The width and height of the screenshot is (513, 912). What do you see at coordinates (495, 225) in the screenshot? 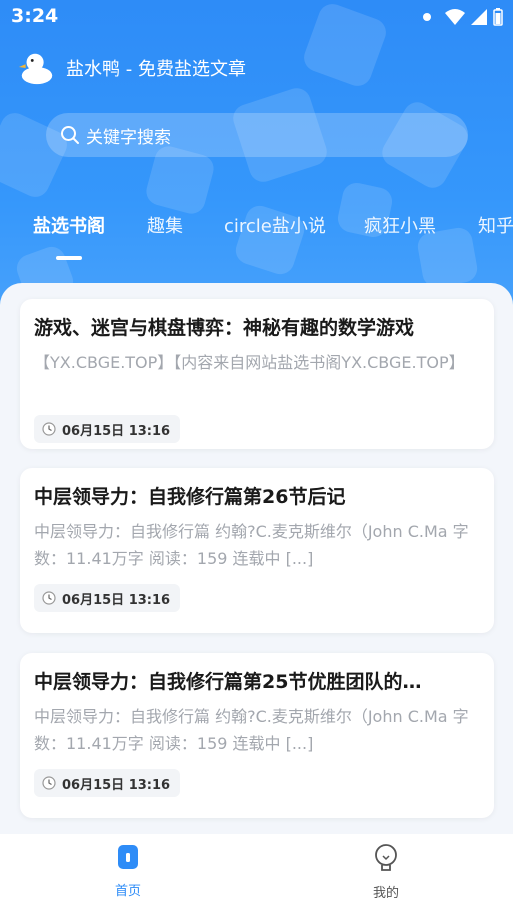
I see `tab-zhihu: 知乎` at bounding box center [495, 225].